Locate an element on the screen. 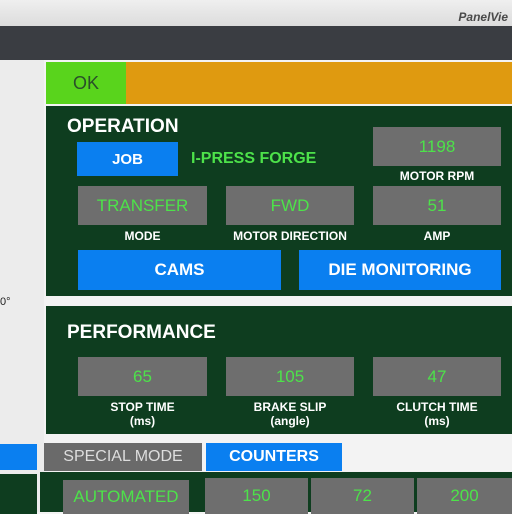 Image resolution: width=512 pixels, height=514 pixels. job-name: I-PRESS FORGE is located at coordinates (254, 158).